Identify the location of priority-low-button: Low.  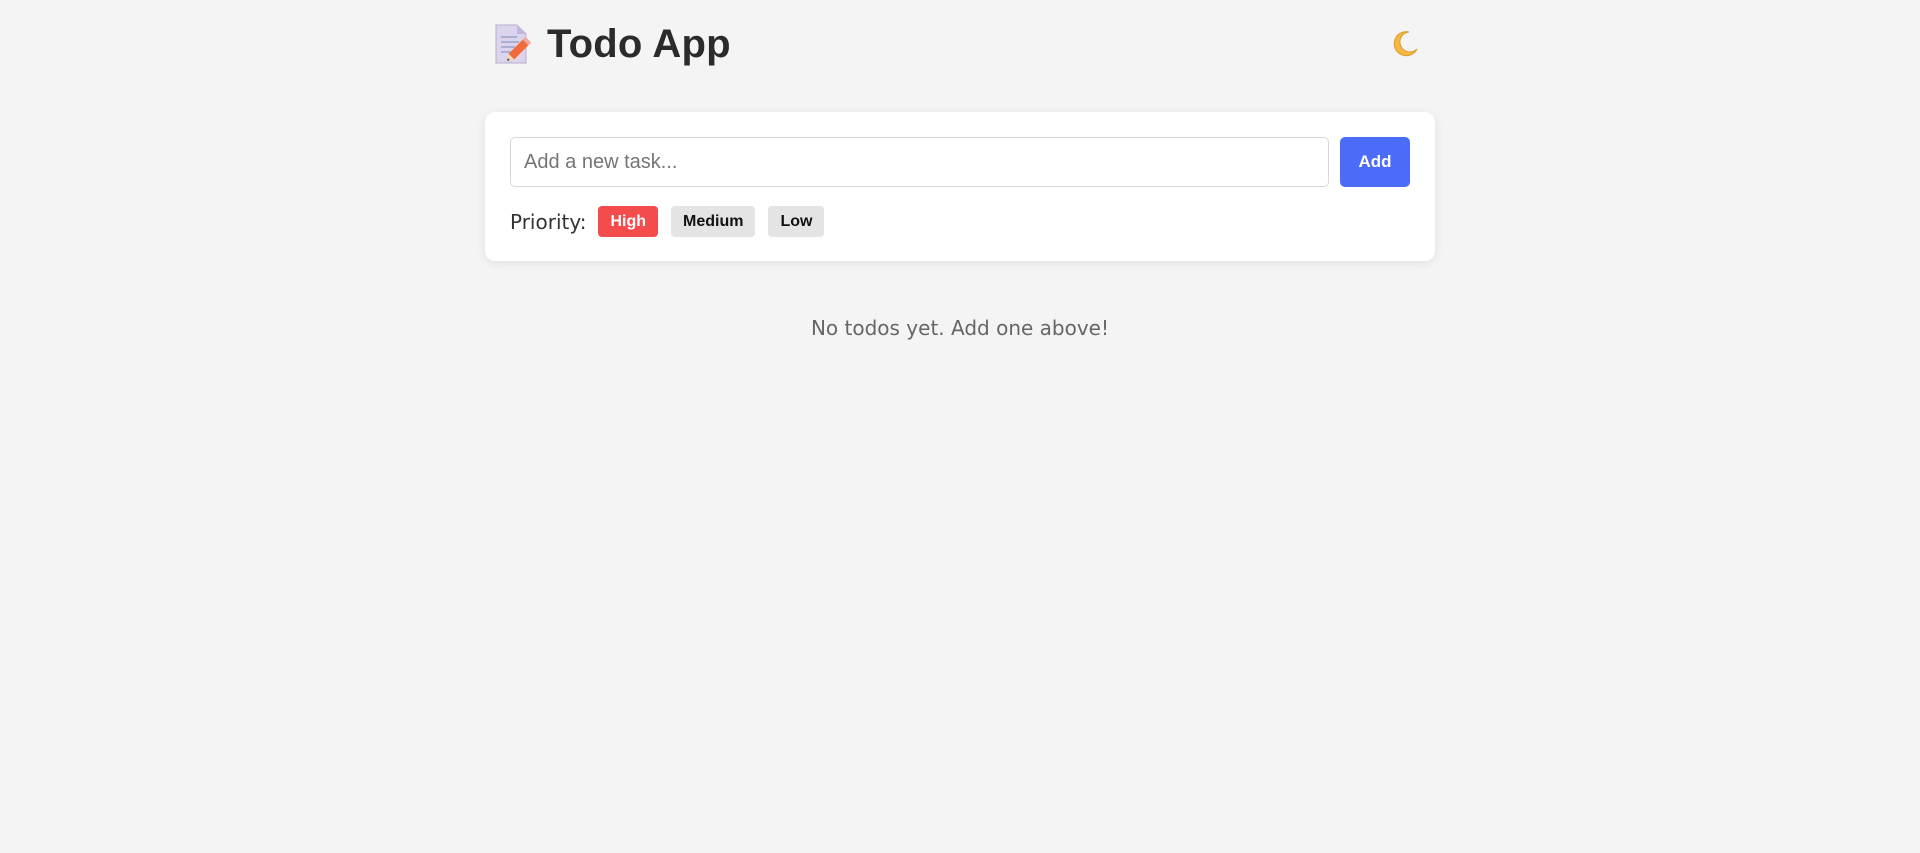
(796, 221).